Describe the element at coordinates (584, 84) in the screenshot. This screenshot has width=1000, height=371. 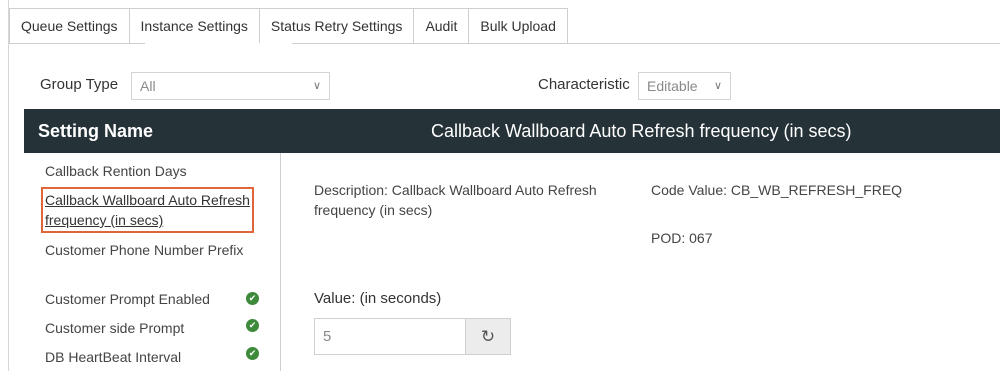
I see `characteristic-label: Characteristic` at that location.